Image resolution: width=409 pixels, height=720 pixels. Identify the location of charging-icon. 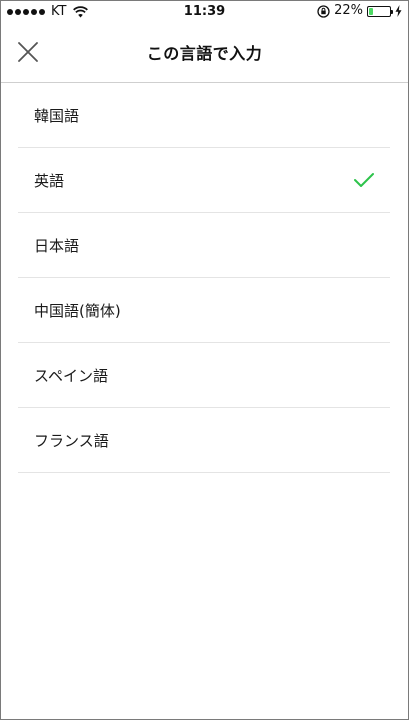
(398, 11).